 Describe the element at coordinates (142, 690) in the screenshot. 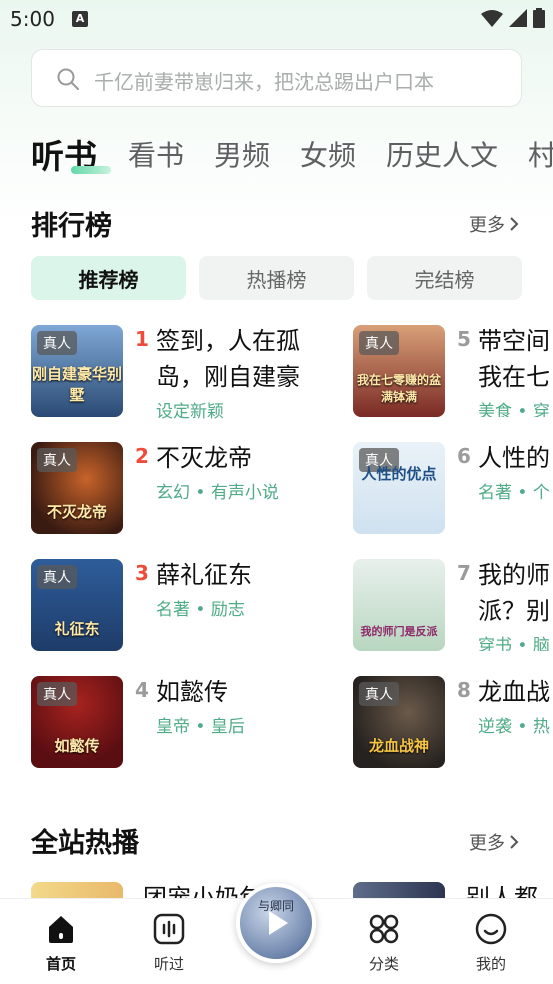

I see `rank-number: 4` at that location.